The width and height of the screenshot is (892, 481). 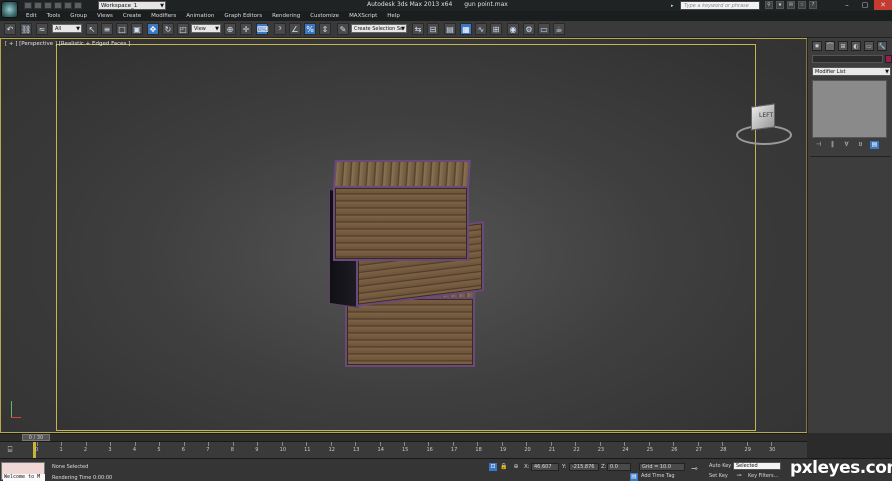 I want to click on communication-icon: ✉, so click(x=791, y=5).